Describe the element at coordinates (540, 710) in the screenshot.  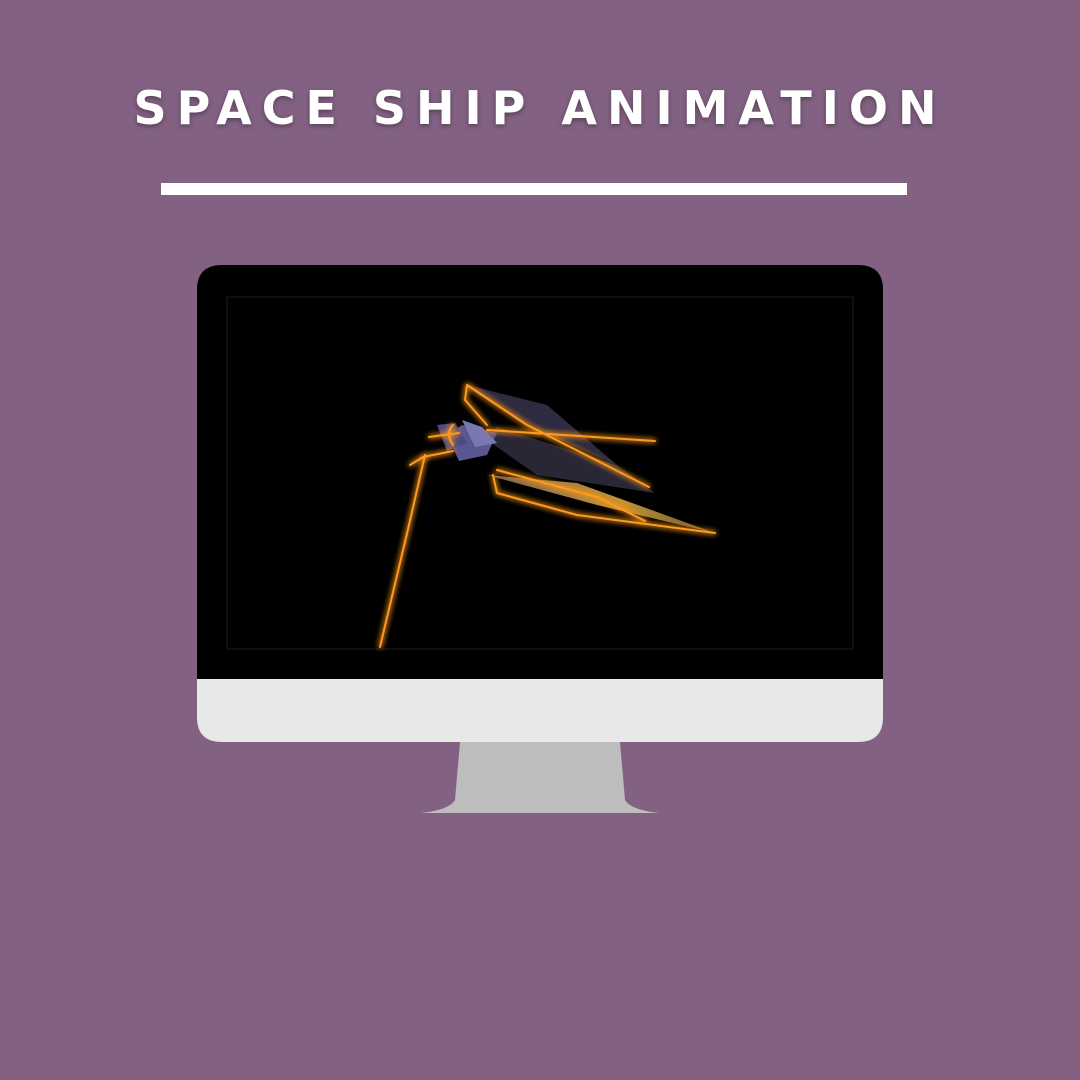
I see `monitor-chin` at that location.